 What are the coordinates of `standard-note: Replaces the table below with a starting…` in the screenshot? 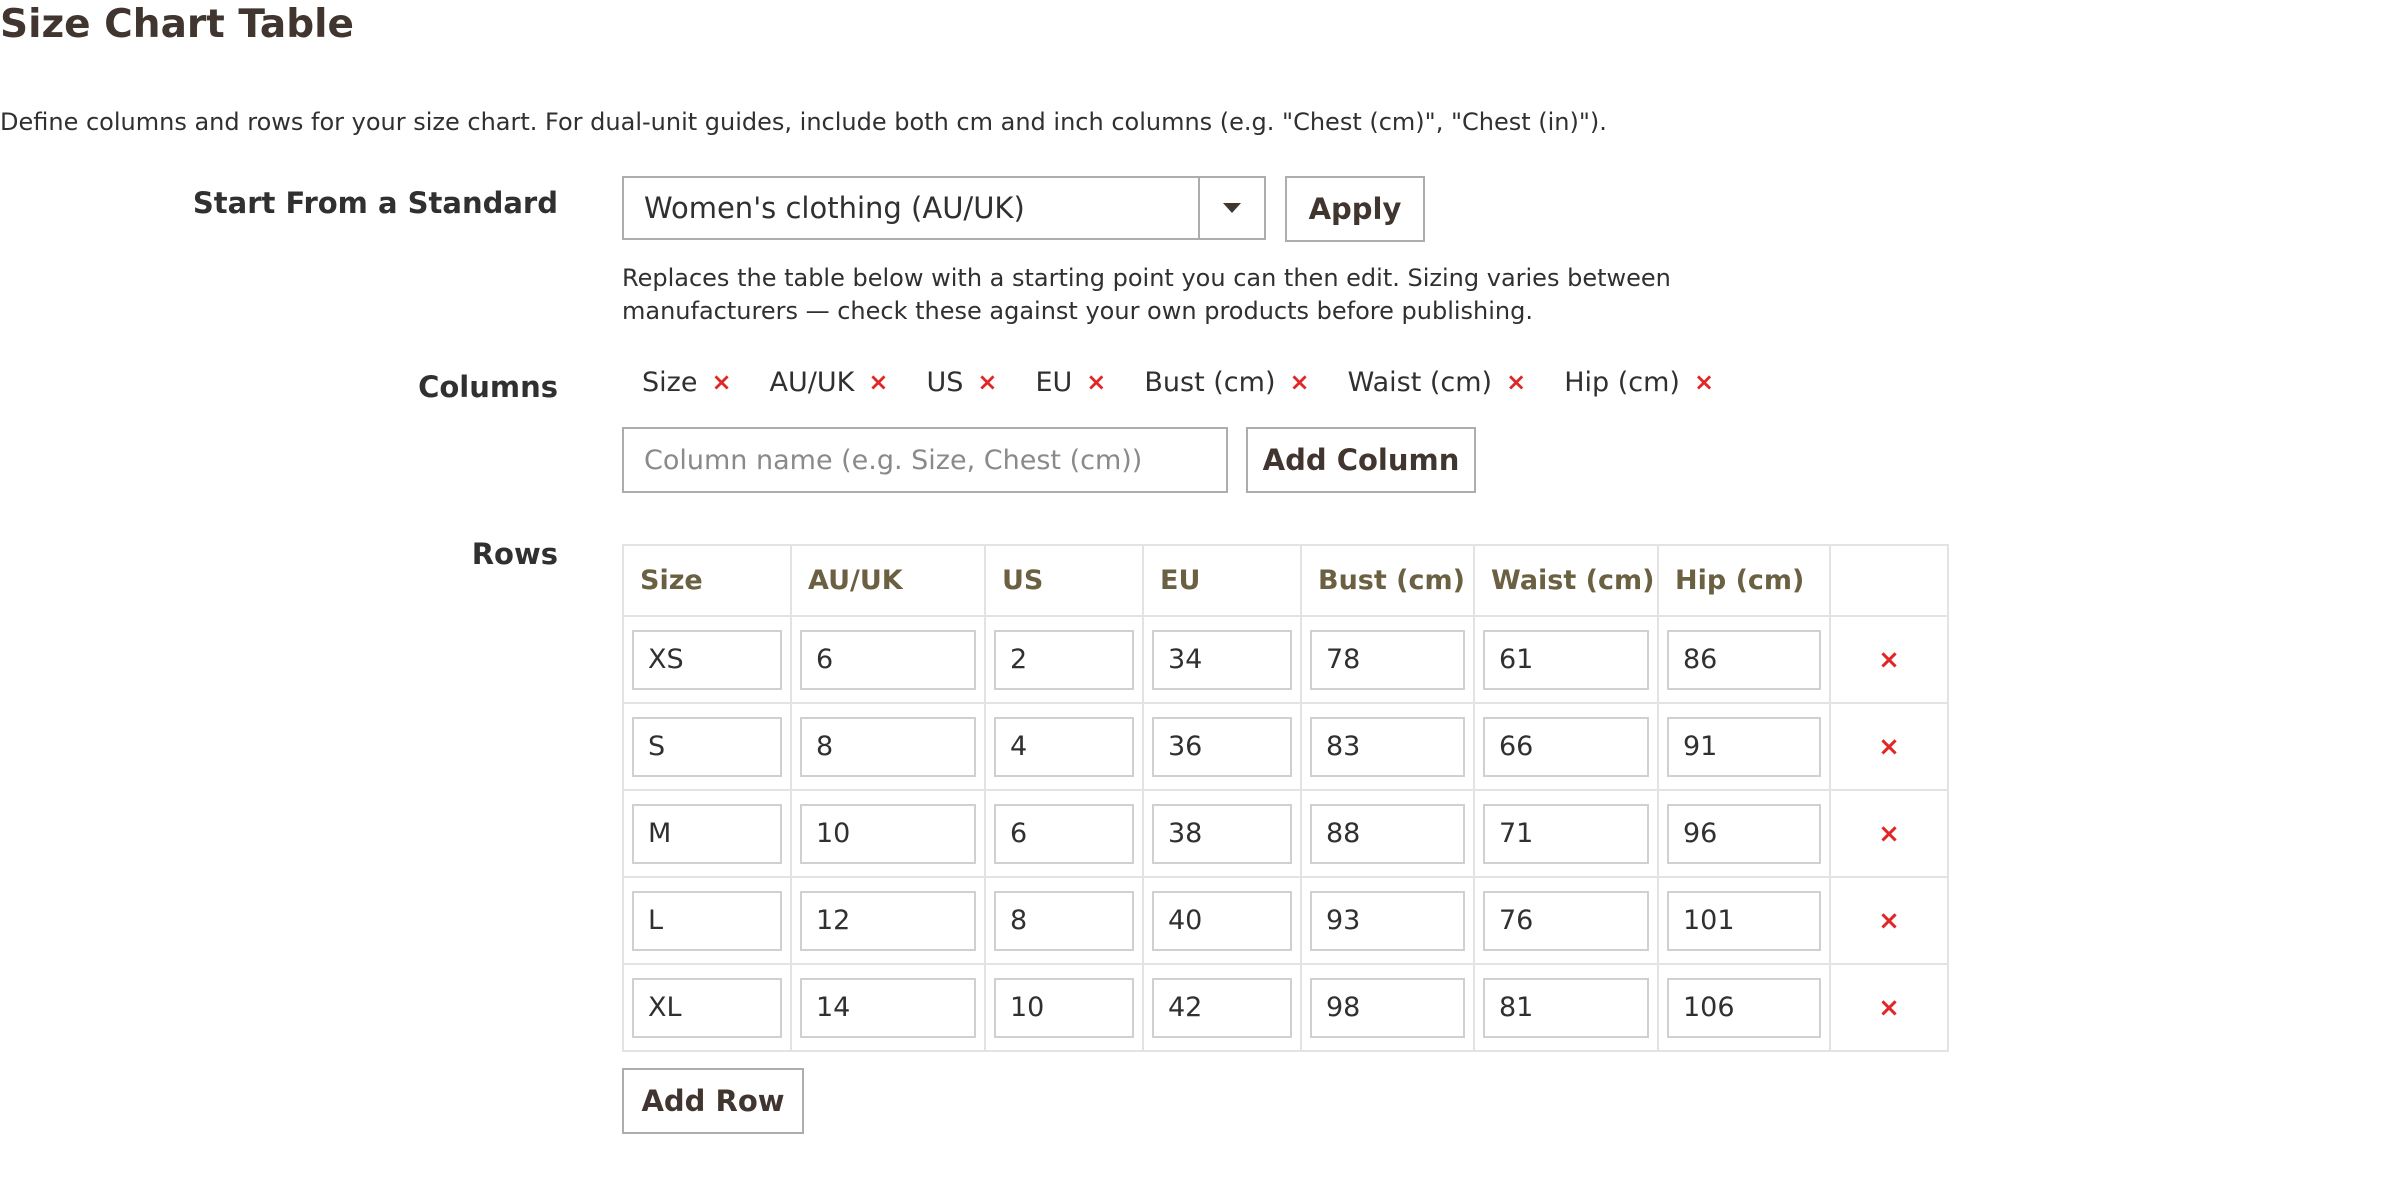 It's located at (1146, 294).